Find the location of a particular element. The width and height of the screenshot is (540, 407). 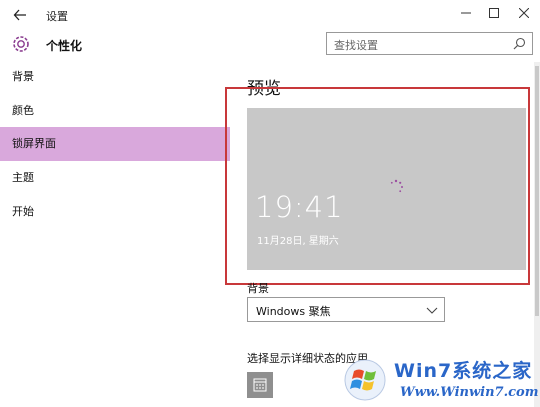

minimize-button is located at coordinates (466, 14).